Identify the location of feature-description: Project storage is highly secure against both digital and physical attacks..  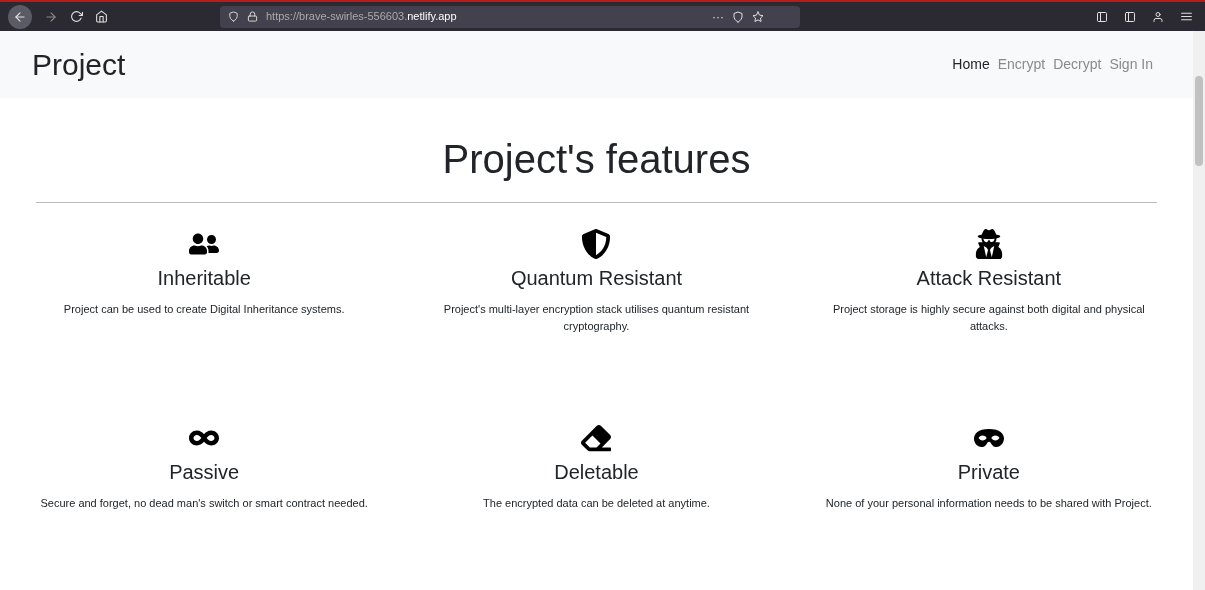
(988, 318).